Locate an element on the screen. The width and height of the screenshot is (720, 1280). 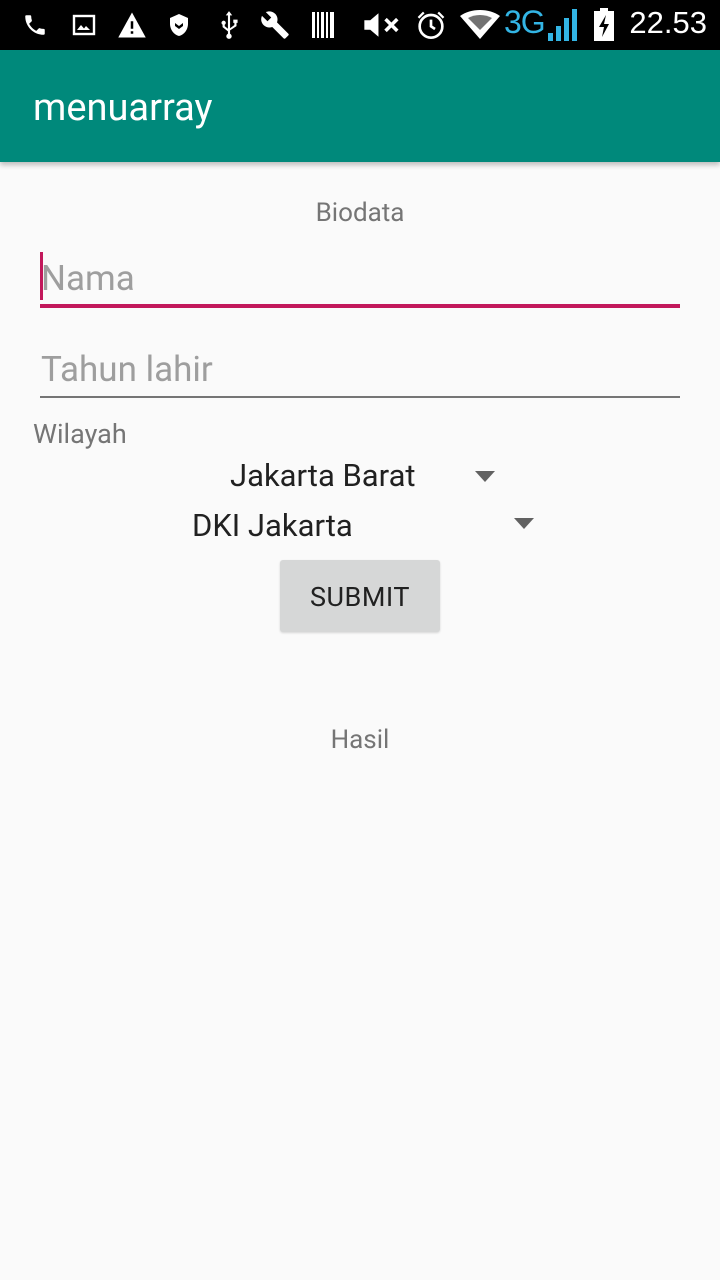
biodata-heading: Biodata is located at coordinates (360, 213).